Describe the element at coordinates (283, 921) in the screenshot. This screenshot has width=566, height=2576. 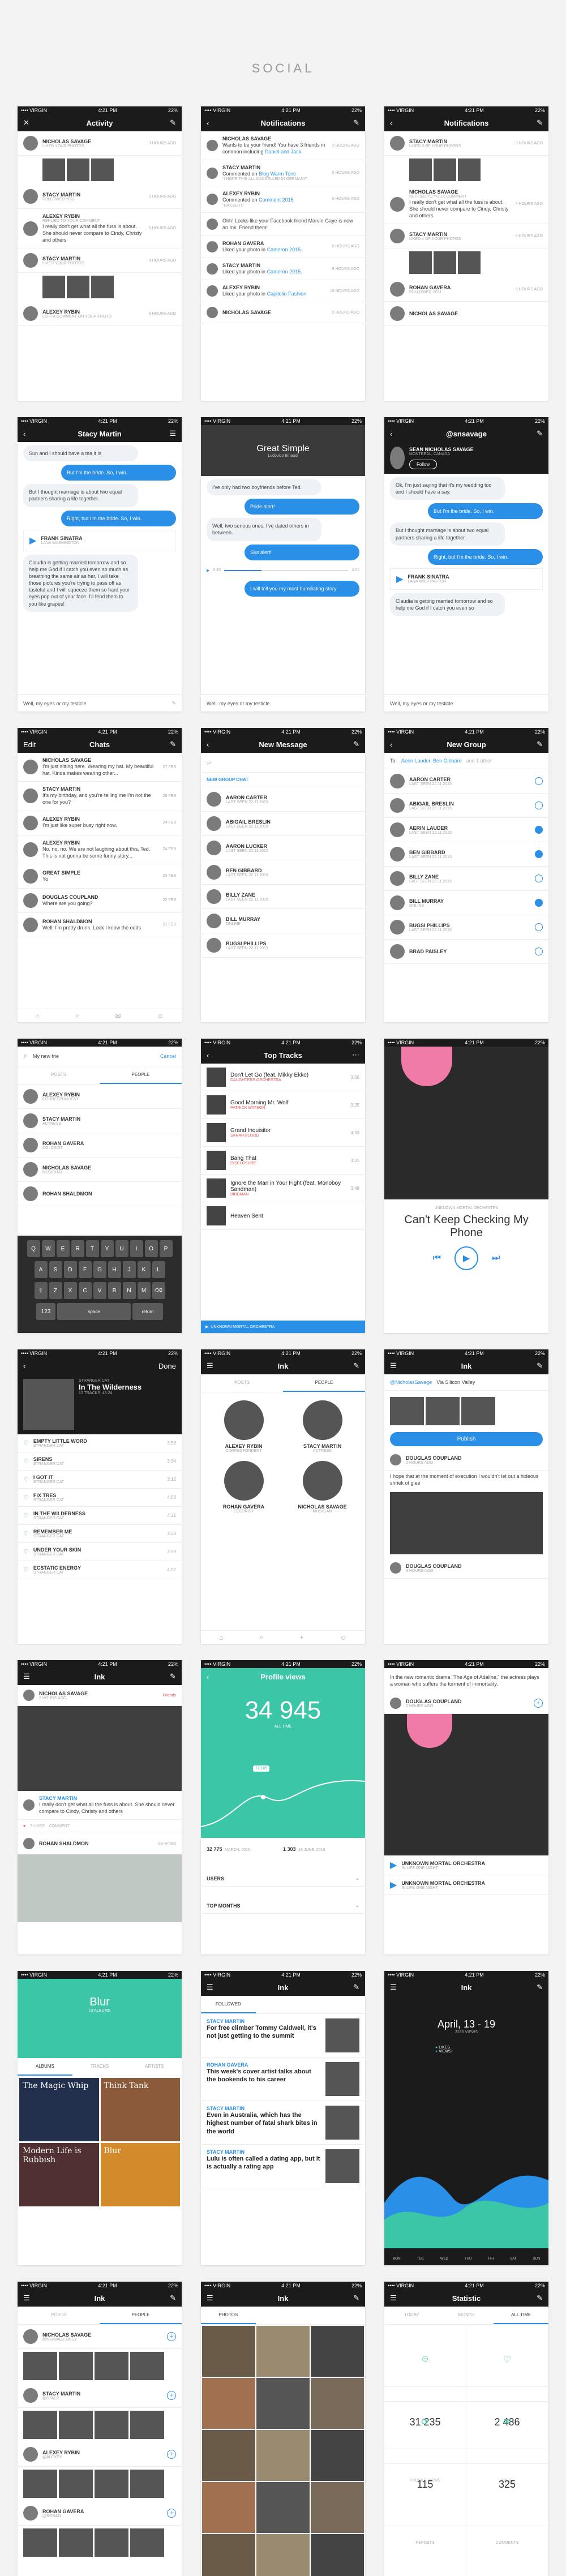
I see `contact-item: BILL MURRAY ONLINE` at that location.